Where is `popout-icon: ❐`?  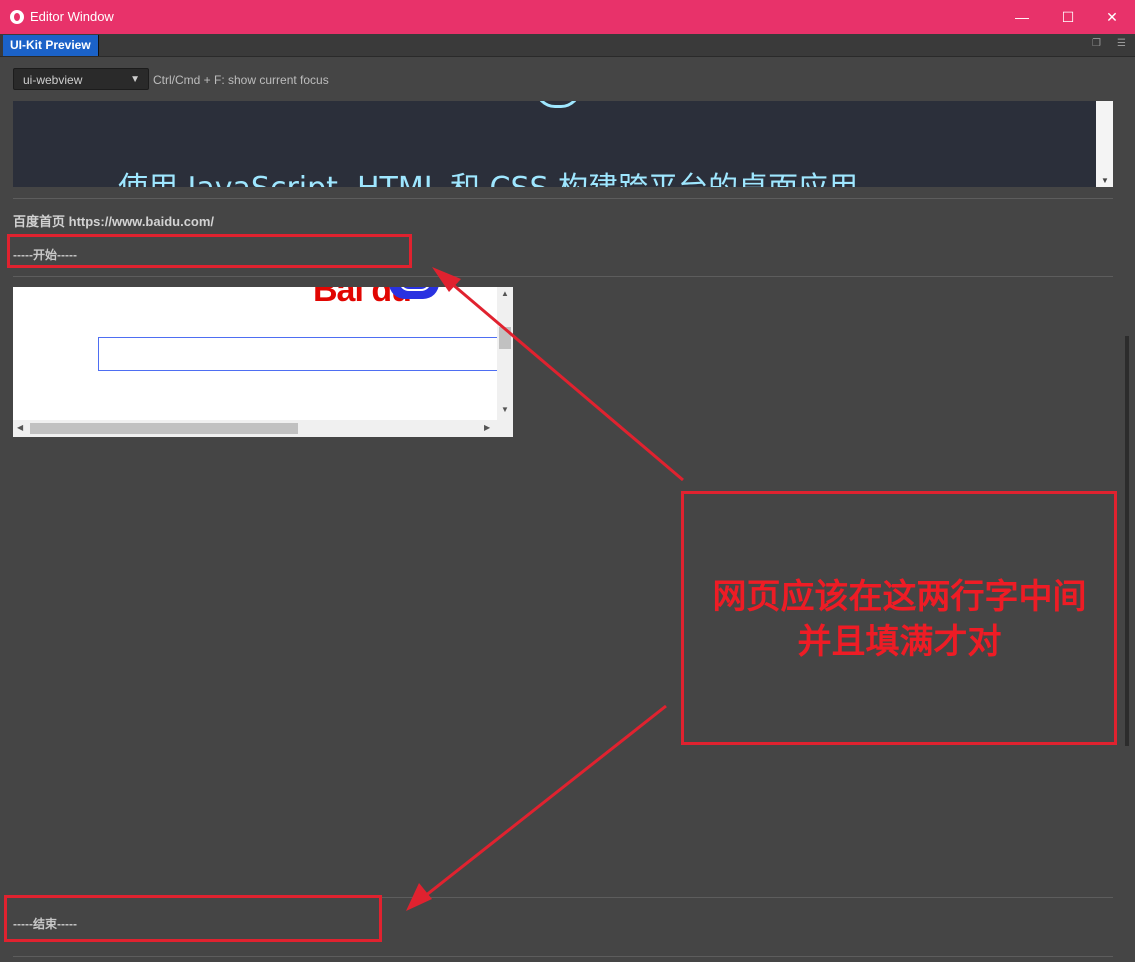 popout-icon: ❐ is located at coordinates (1096, 43).